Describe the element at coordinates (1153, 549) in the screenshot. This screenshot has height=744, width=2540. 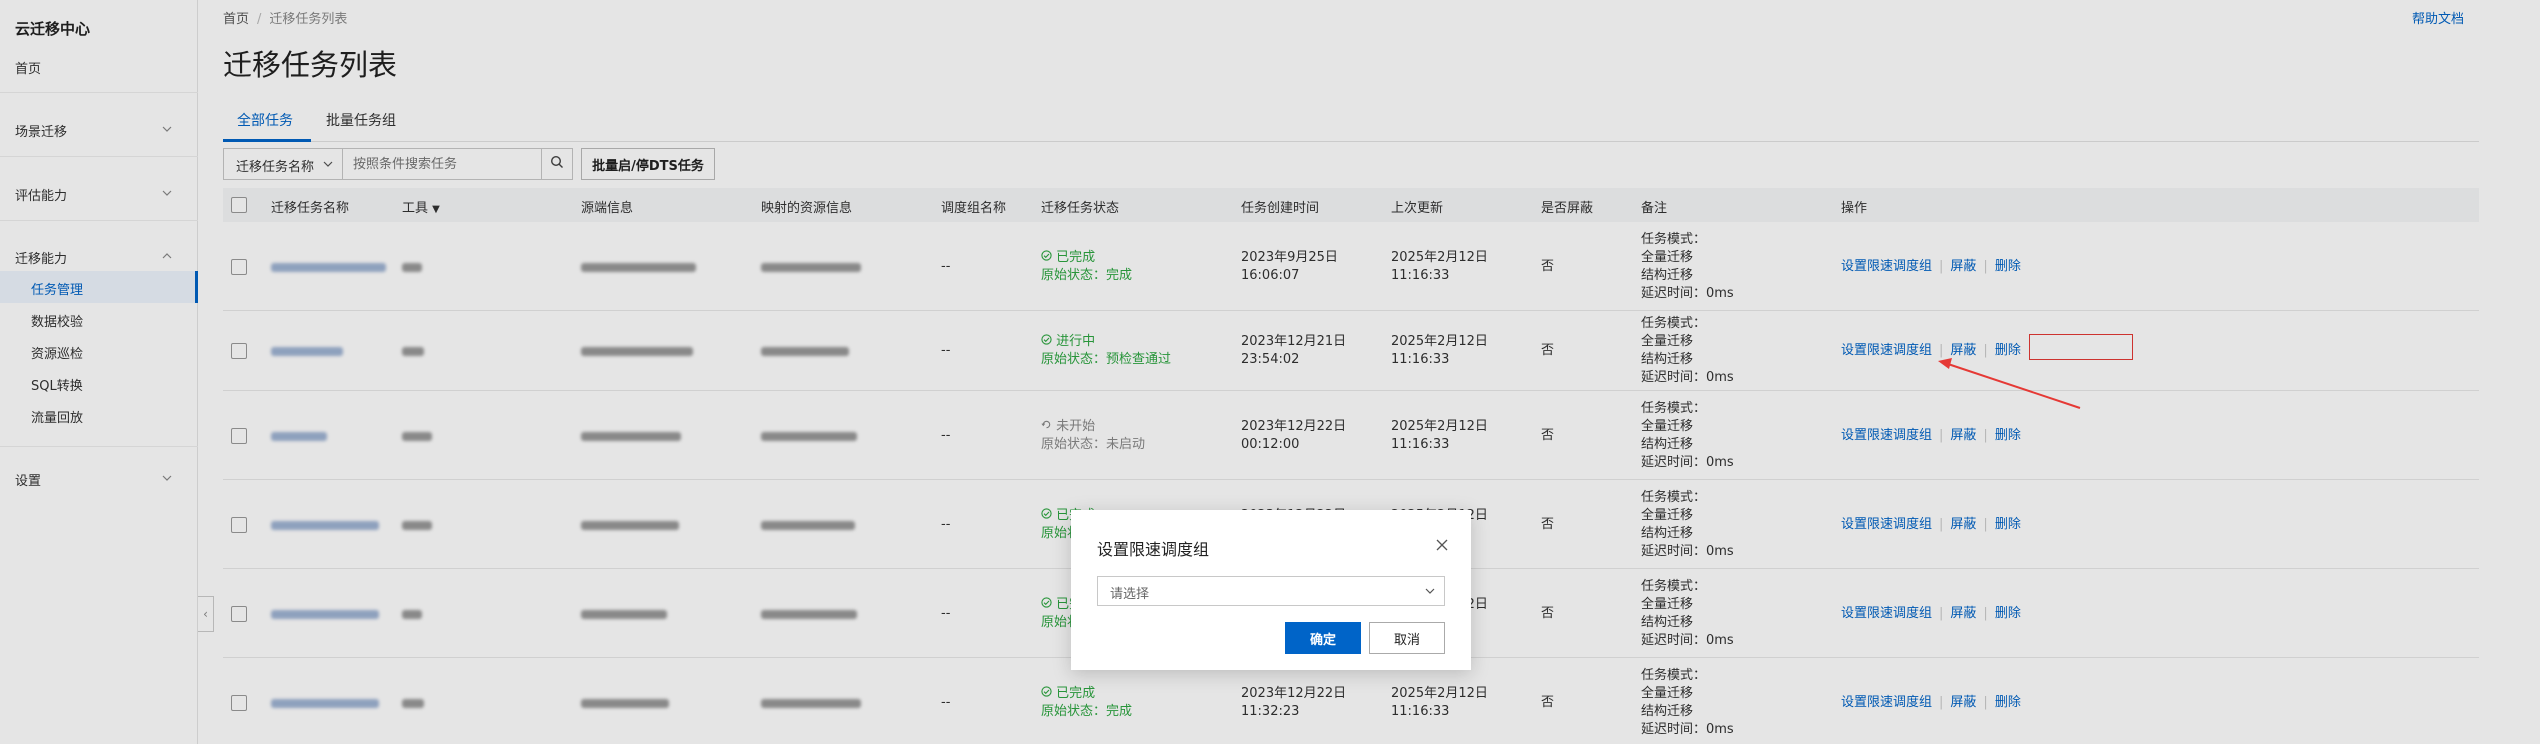
I see `dialog-title: 设置限速调度组` at that location.